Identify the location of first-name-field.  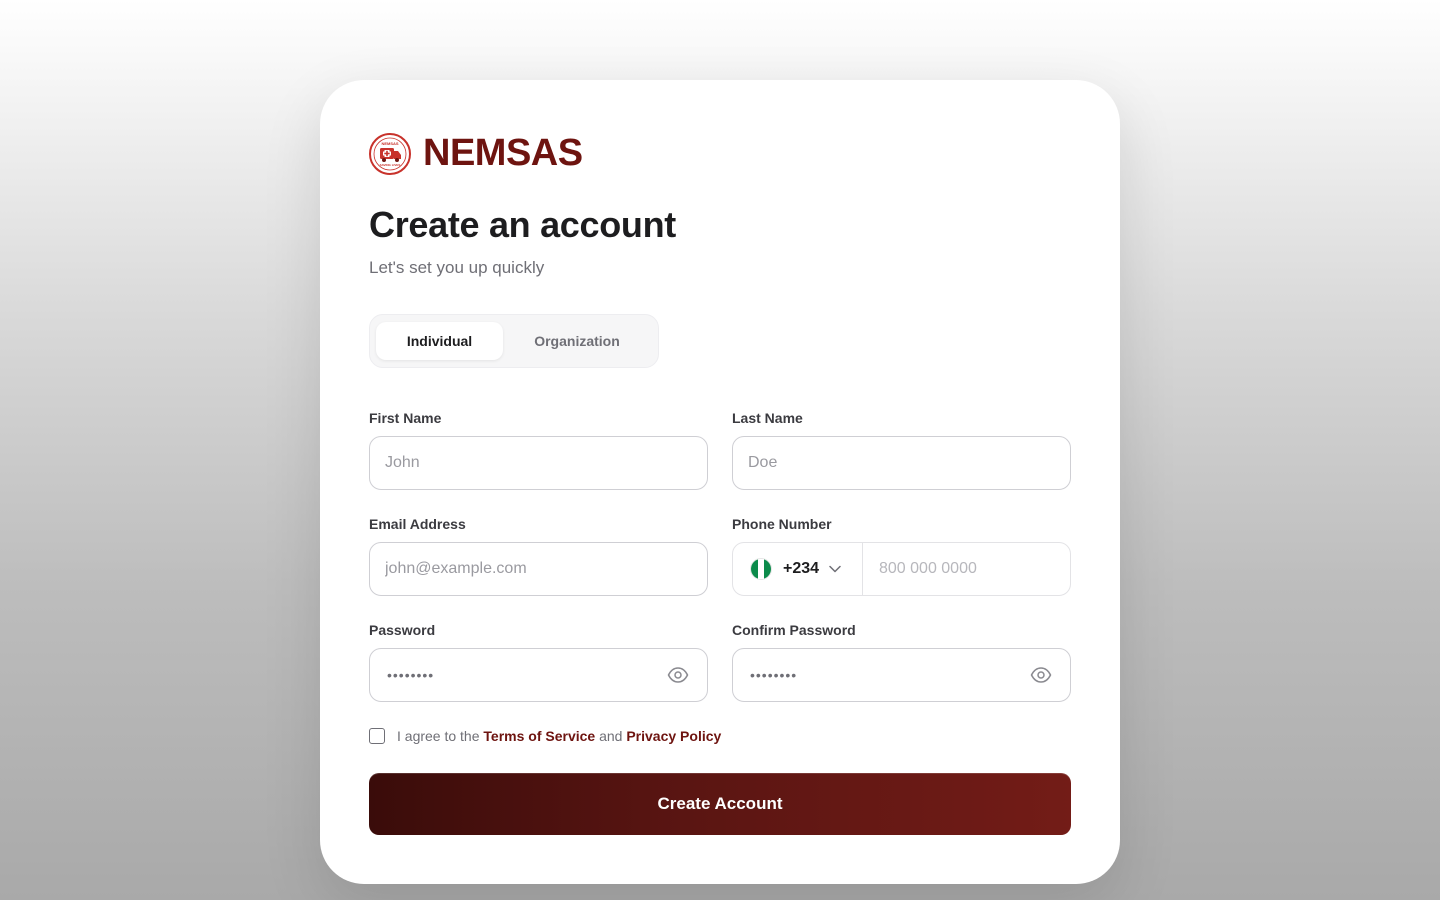
(538, 463).